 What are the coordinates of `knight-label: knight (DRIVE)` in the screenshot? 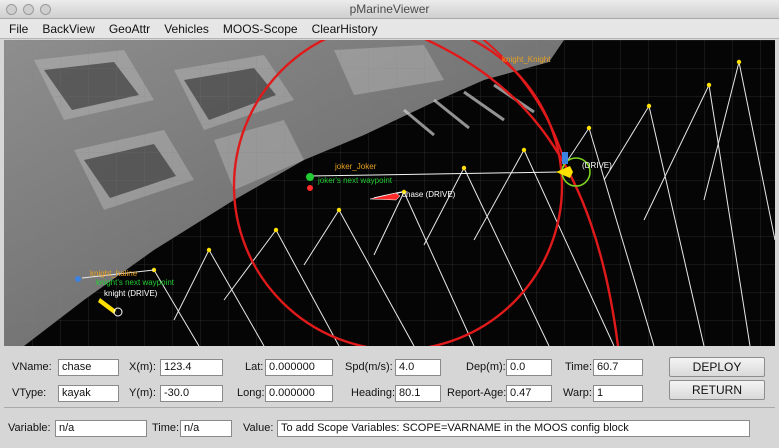 It's located at (131, 293).